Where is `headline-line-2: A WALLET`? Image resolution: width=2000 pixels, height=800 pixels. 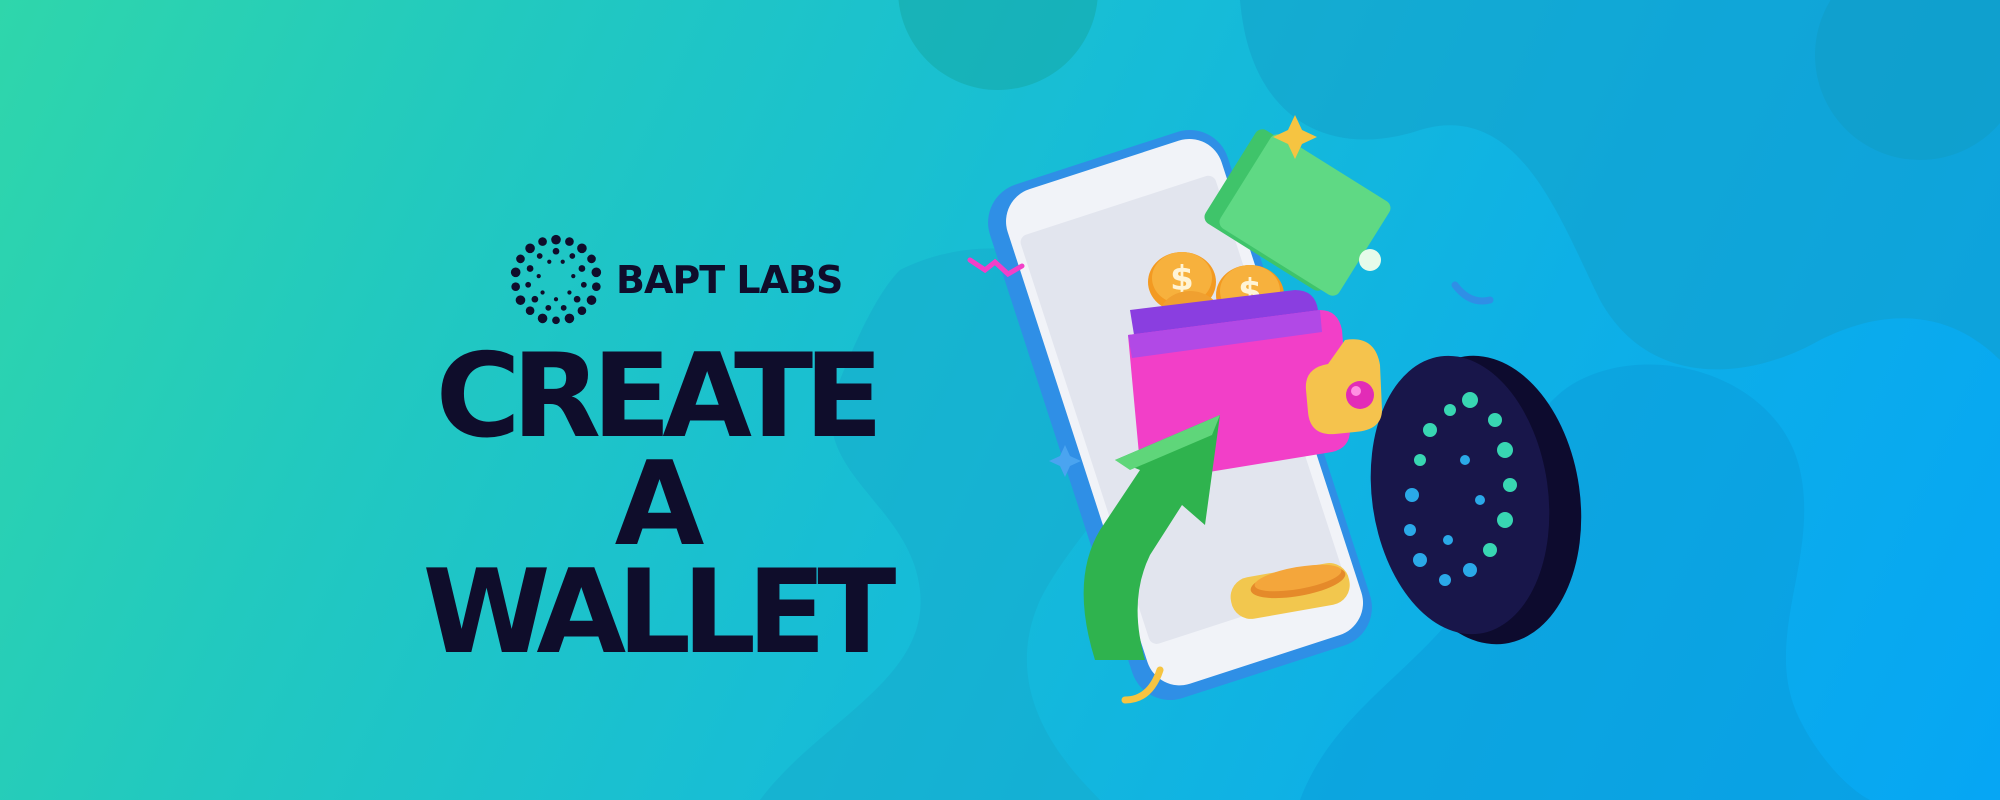
headline-line-2: A WALLET is located at coordinates (659, 558).